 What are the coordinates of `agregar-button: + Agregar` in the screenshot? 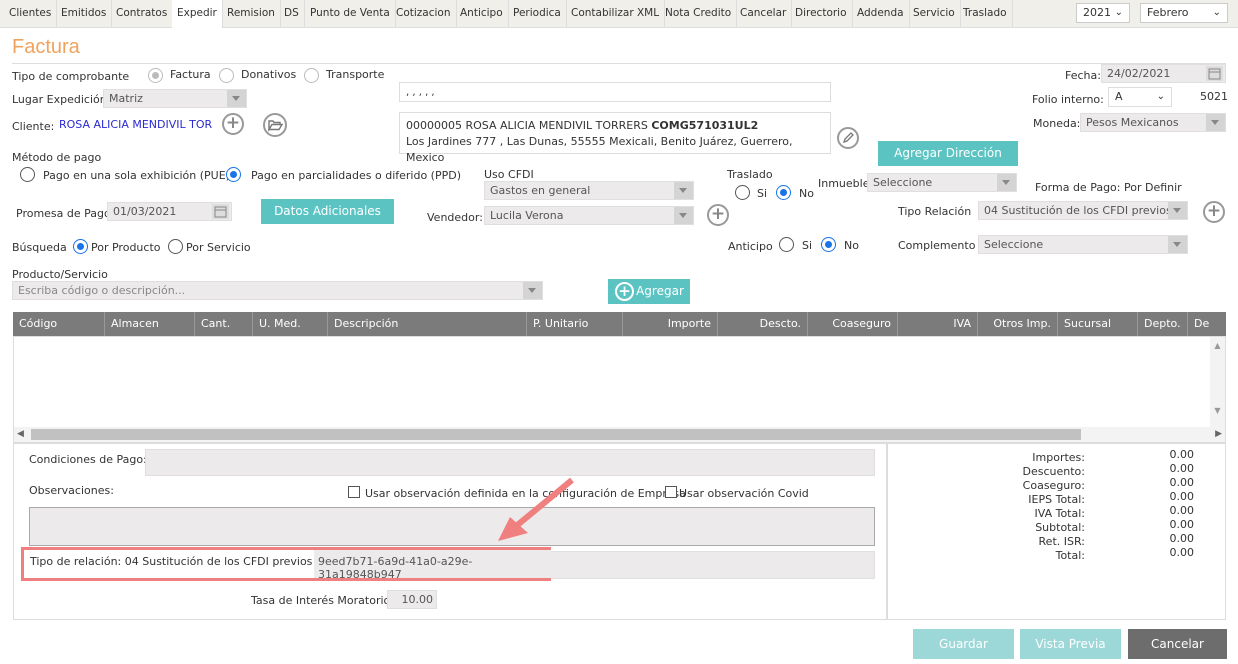 It's located at (649, 291).